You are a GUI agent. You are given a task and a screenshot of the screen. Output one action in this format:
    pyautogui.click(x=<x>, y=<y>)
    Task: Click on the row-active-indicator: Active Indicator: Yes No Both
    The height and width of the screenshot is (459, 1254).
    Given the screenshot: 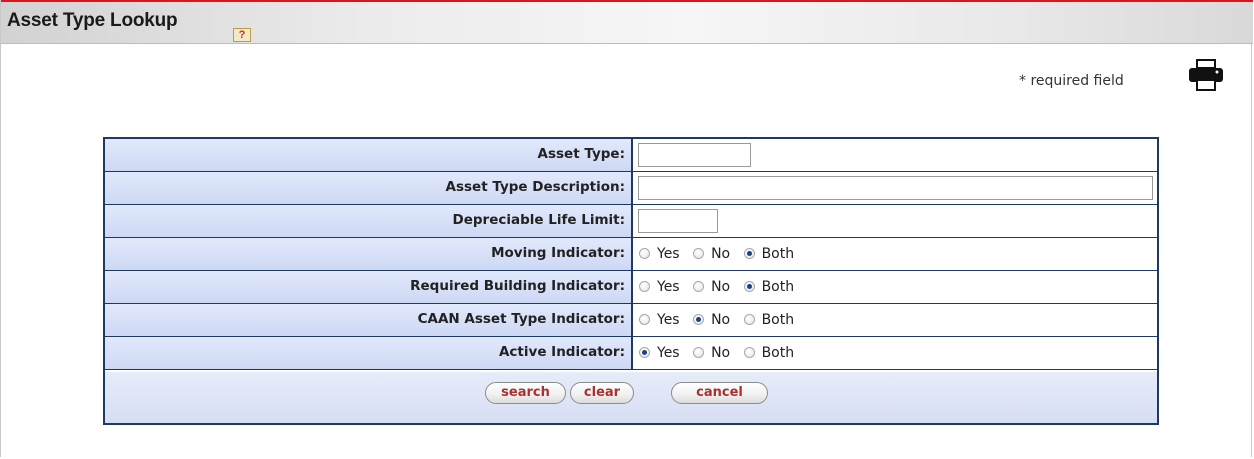 What is the action you would take?
    pyautogui.click(x=631, y=353)
    